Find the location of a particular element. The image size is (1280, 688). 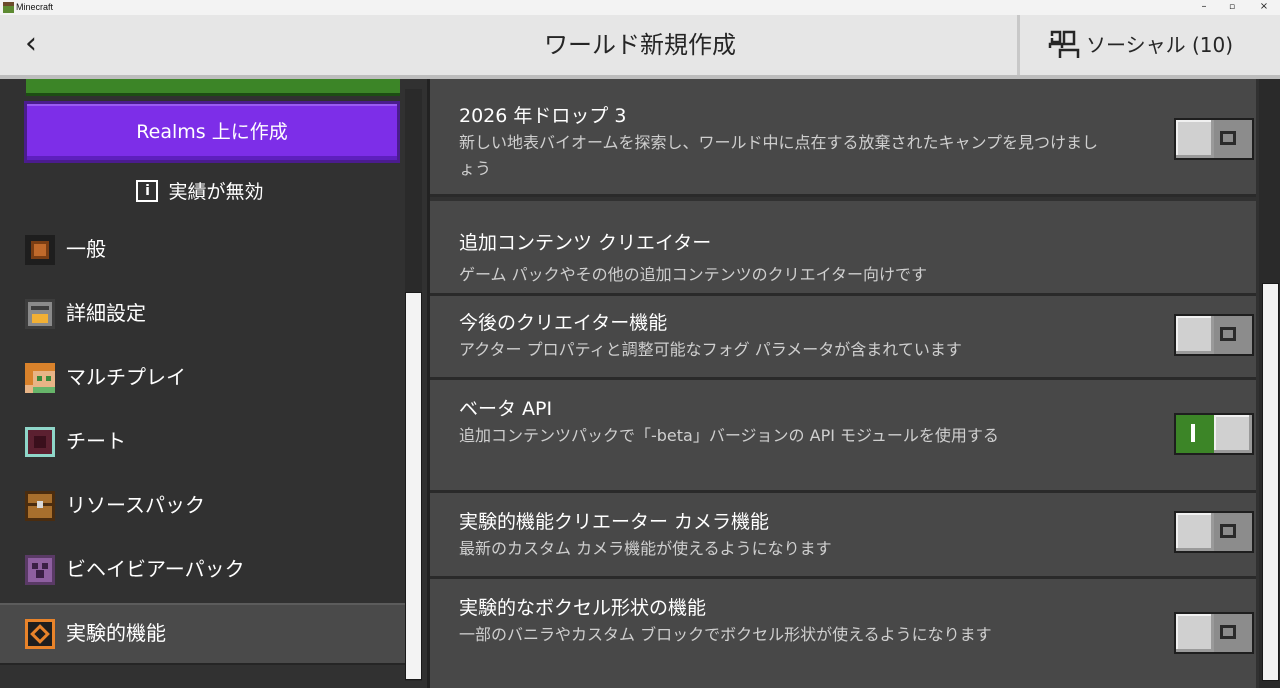

creeper-icon is located at coordinates (40, 570).